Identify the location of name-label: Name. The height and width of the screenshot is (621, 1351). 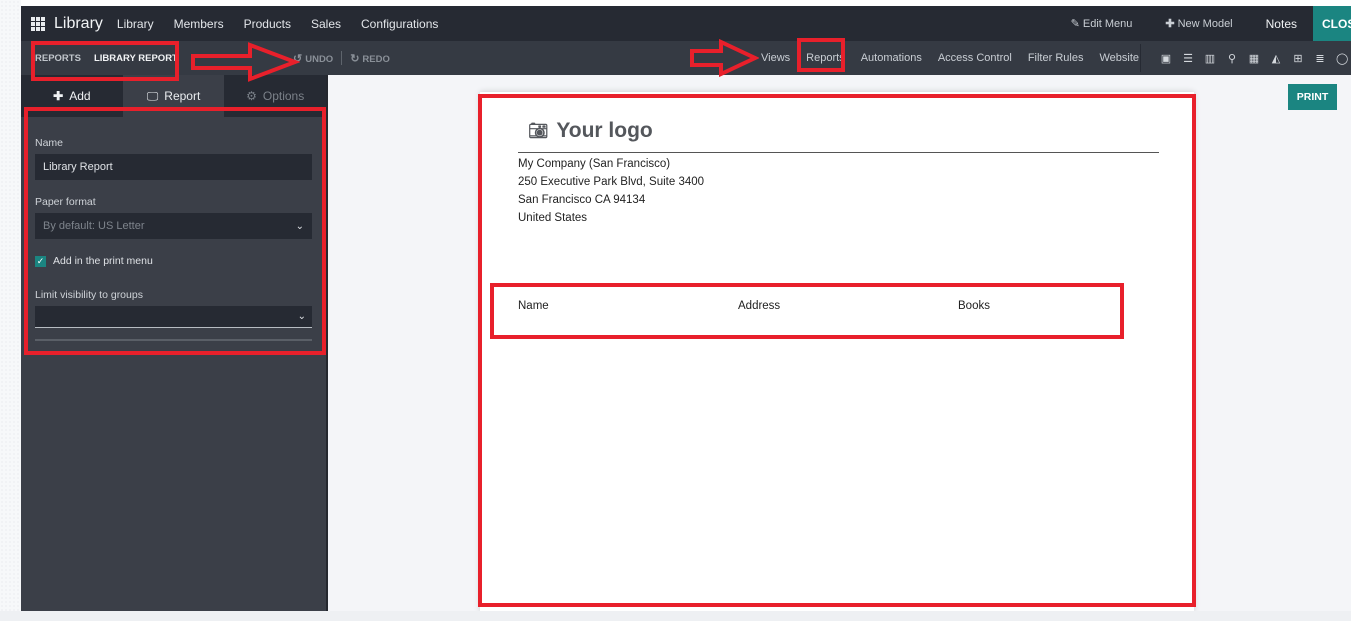
(49, 143).